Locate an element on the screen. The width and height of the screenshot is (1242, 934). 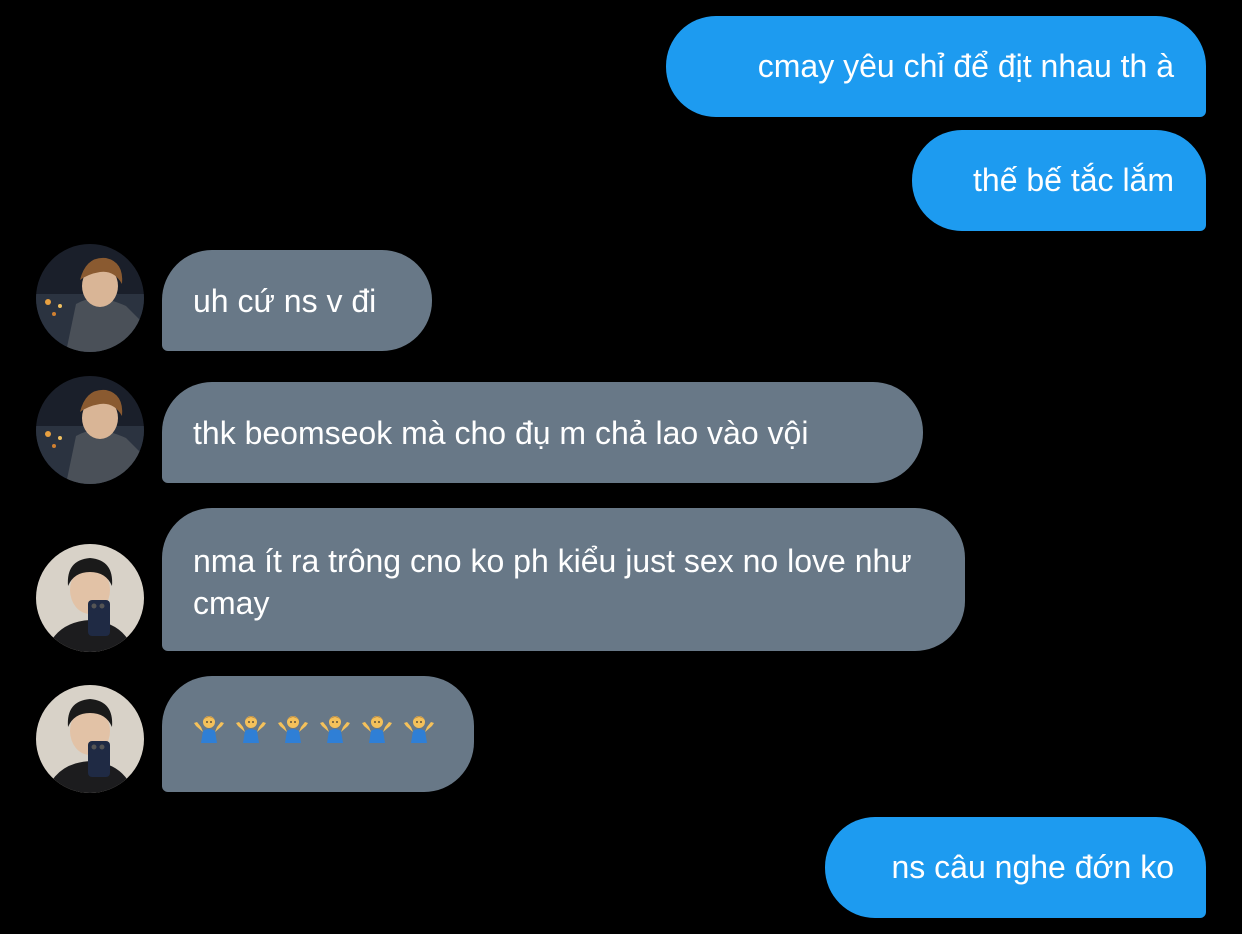
message-text: cmay yêu chỉ để địt nhau th à is located at coordinates (965, 66).